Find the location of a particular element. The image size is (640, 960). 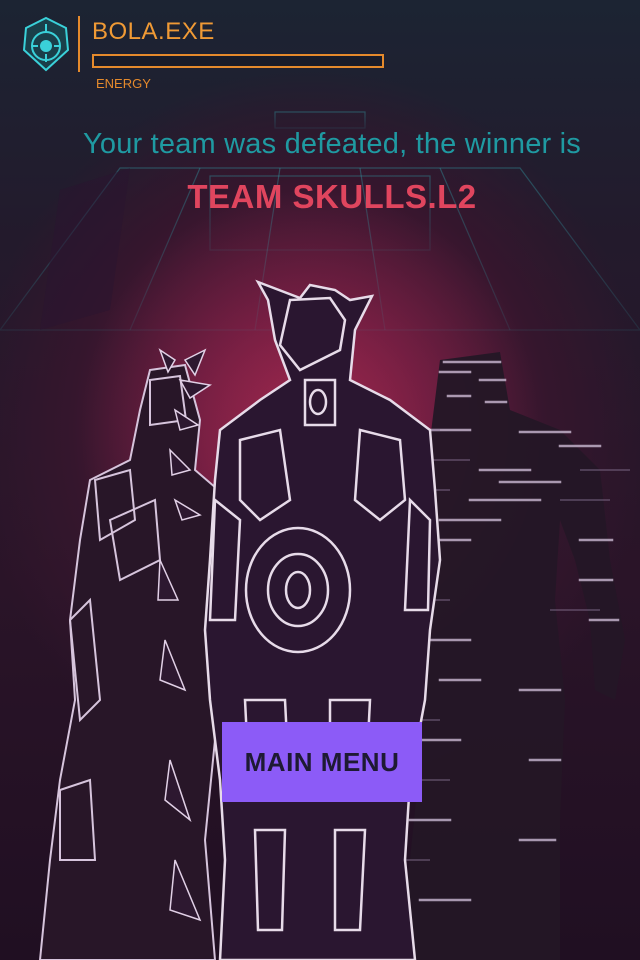

energy-bar is located at coordinates (238, 61).